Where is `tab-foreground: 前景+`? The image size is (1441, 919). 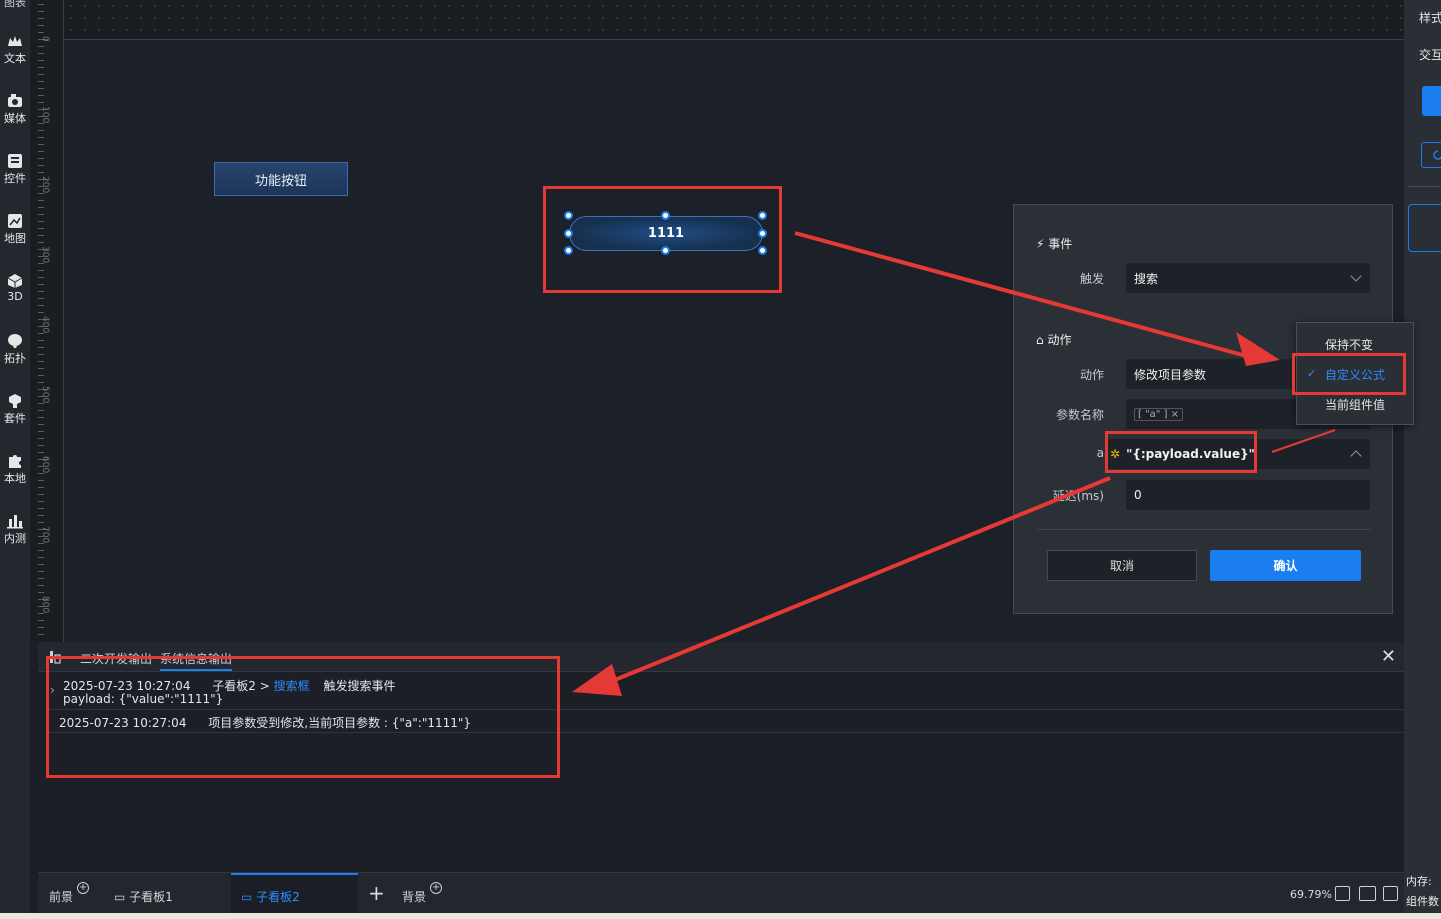
tab-foreground: 前景+ is located at coordinates (69, 893).